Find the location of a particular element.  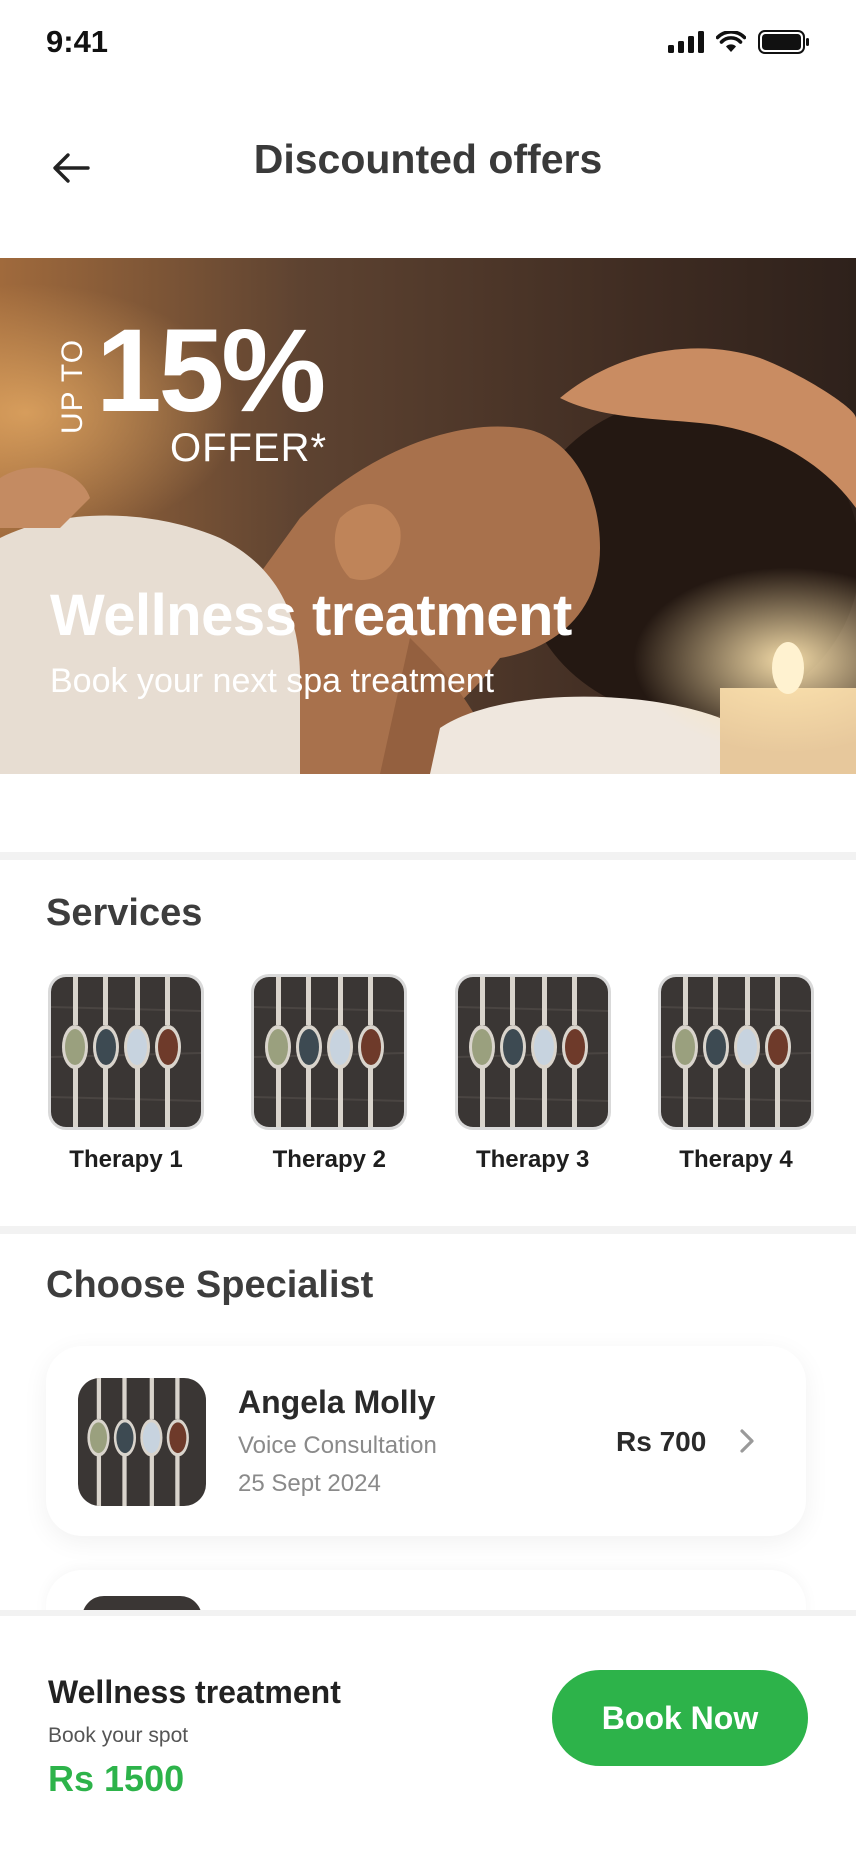

services-list: Therapy 1 Therapy 2 Therapy 3 Therapy 4 is located at coordinates (431, 1074).